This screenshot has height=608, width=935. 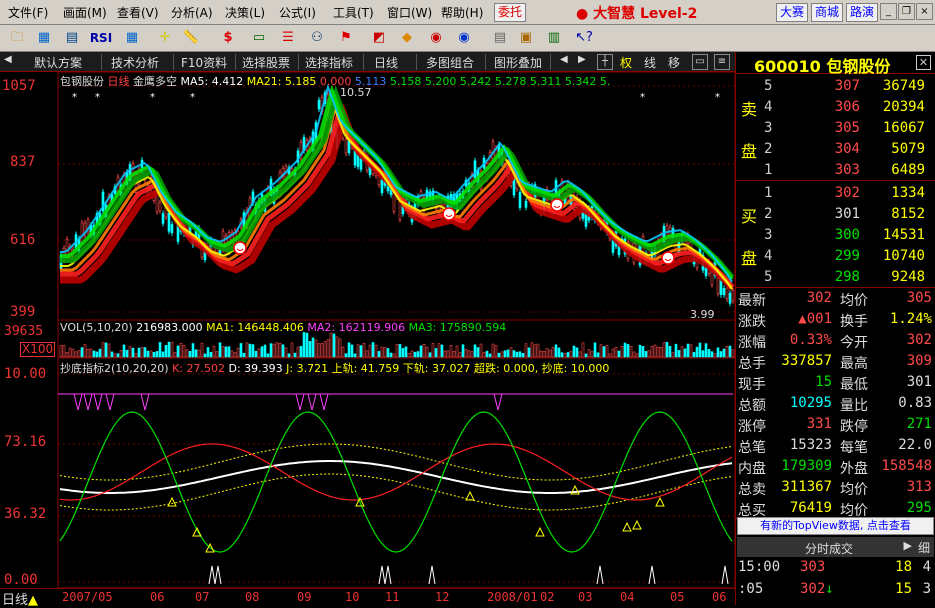 What do you see at coordinates (245, 12) in the screenshot?
I see `menu-decision: 决策(L)` at bounding box center [245, 12].